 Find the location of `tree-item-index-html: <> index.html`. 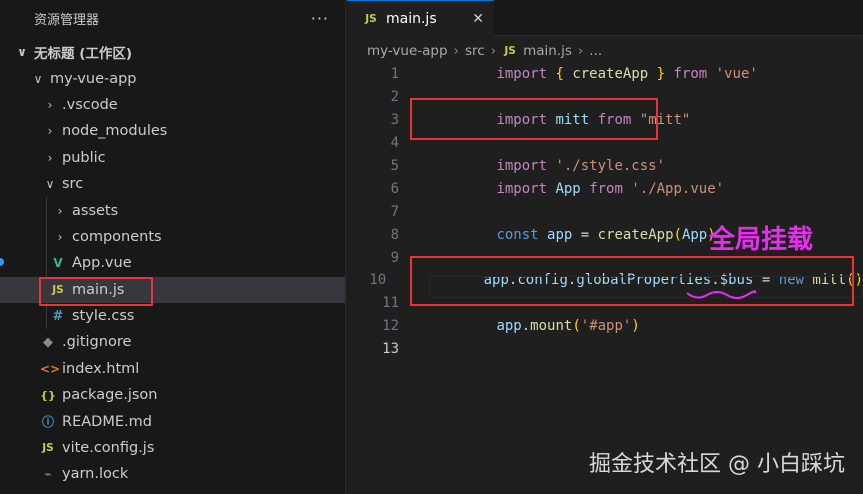

tree-item-index-html: <> index.html is located at coordinates (172, 369).